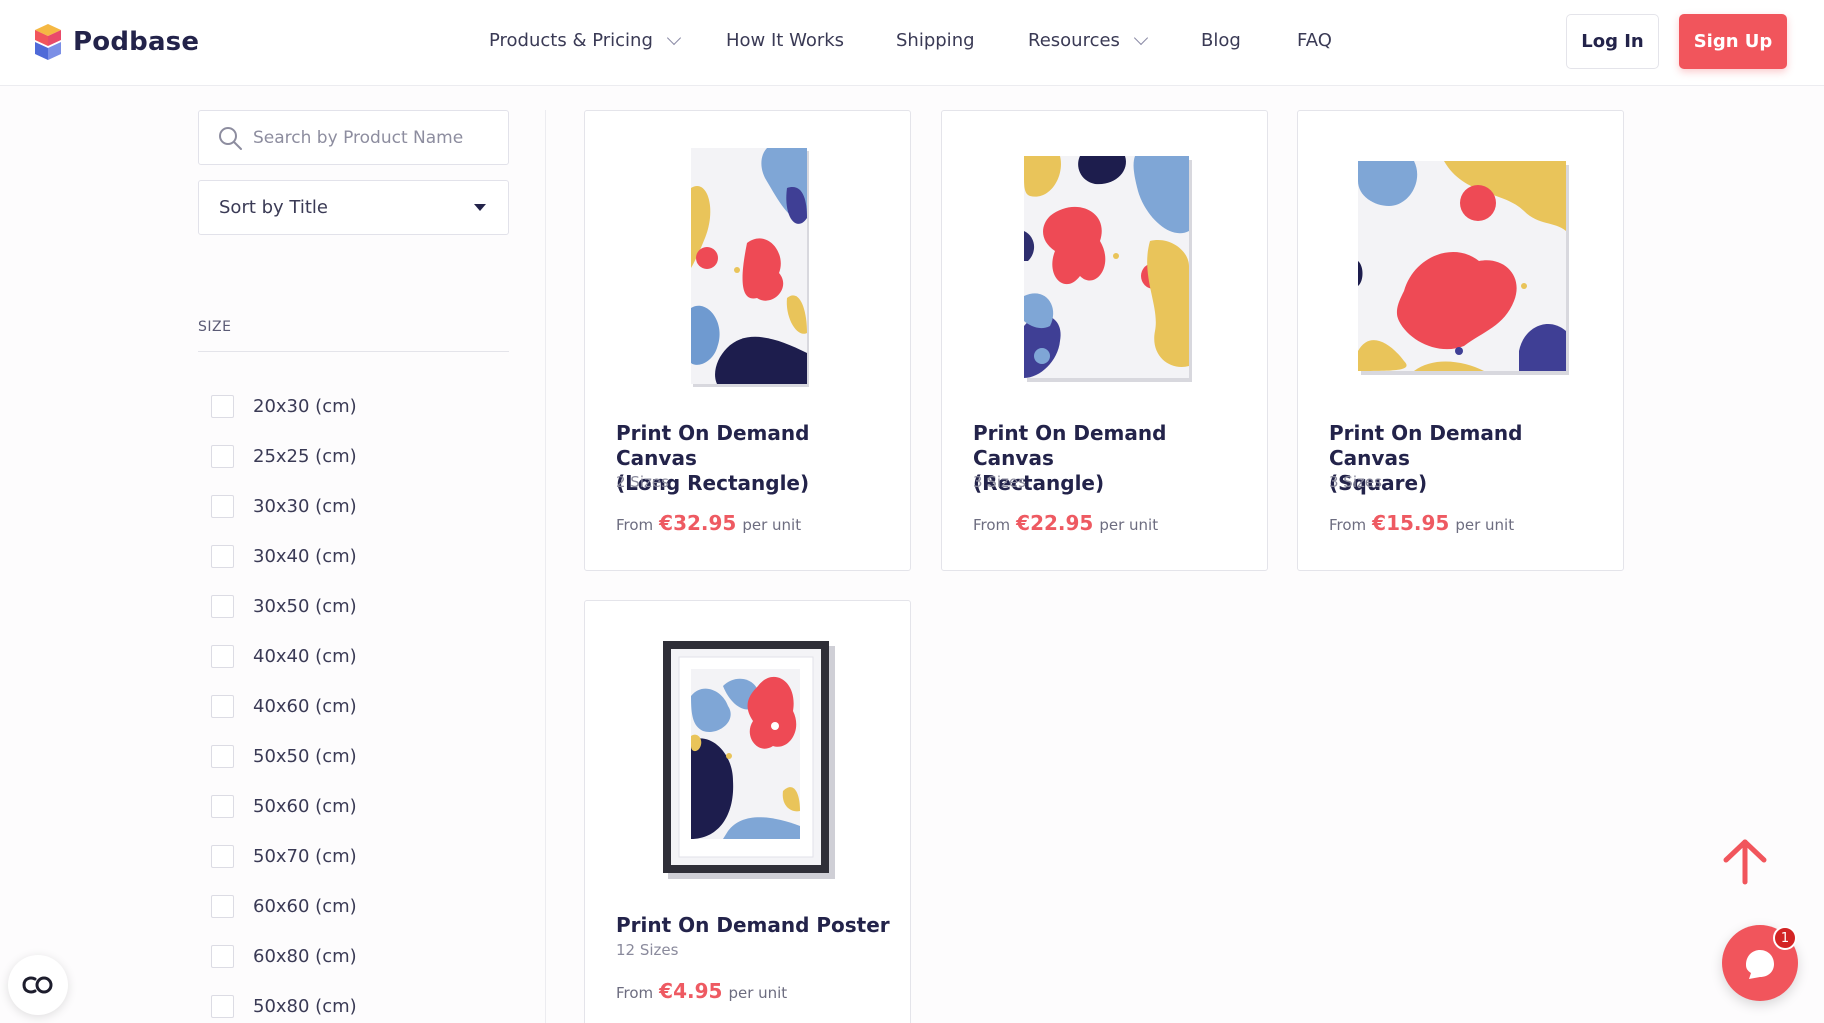  What do you see at coordinates (698, 523) in the screenshot?
I see `price-value: €32.95` at bounding box center [698, 523].